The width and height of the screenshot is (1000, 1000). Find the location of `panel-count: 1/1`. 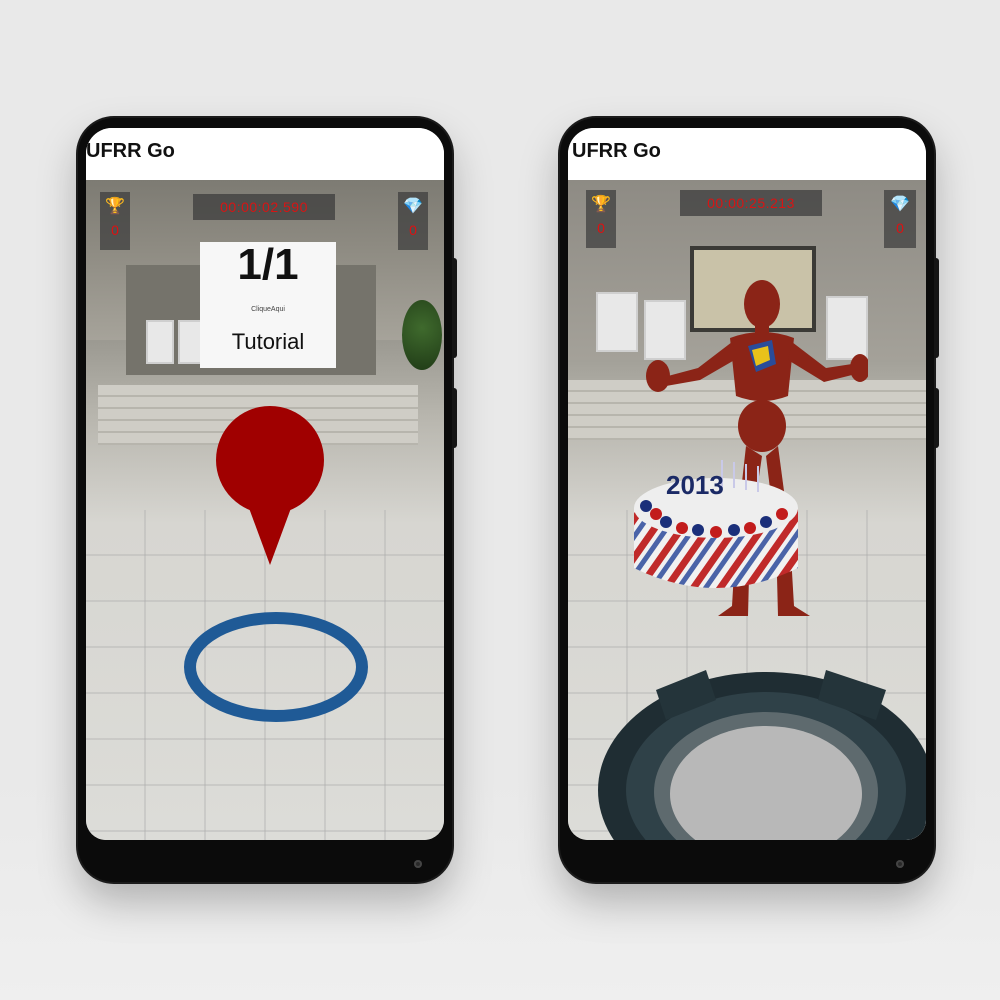

panel-count: 1/1 is located at coordinates (268, 264).